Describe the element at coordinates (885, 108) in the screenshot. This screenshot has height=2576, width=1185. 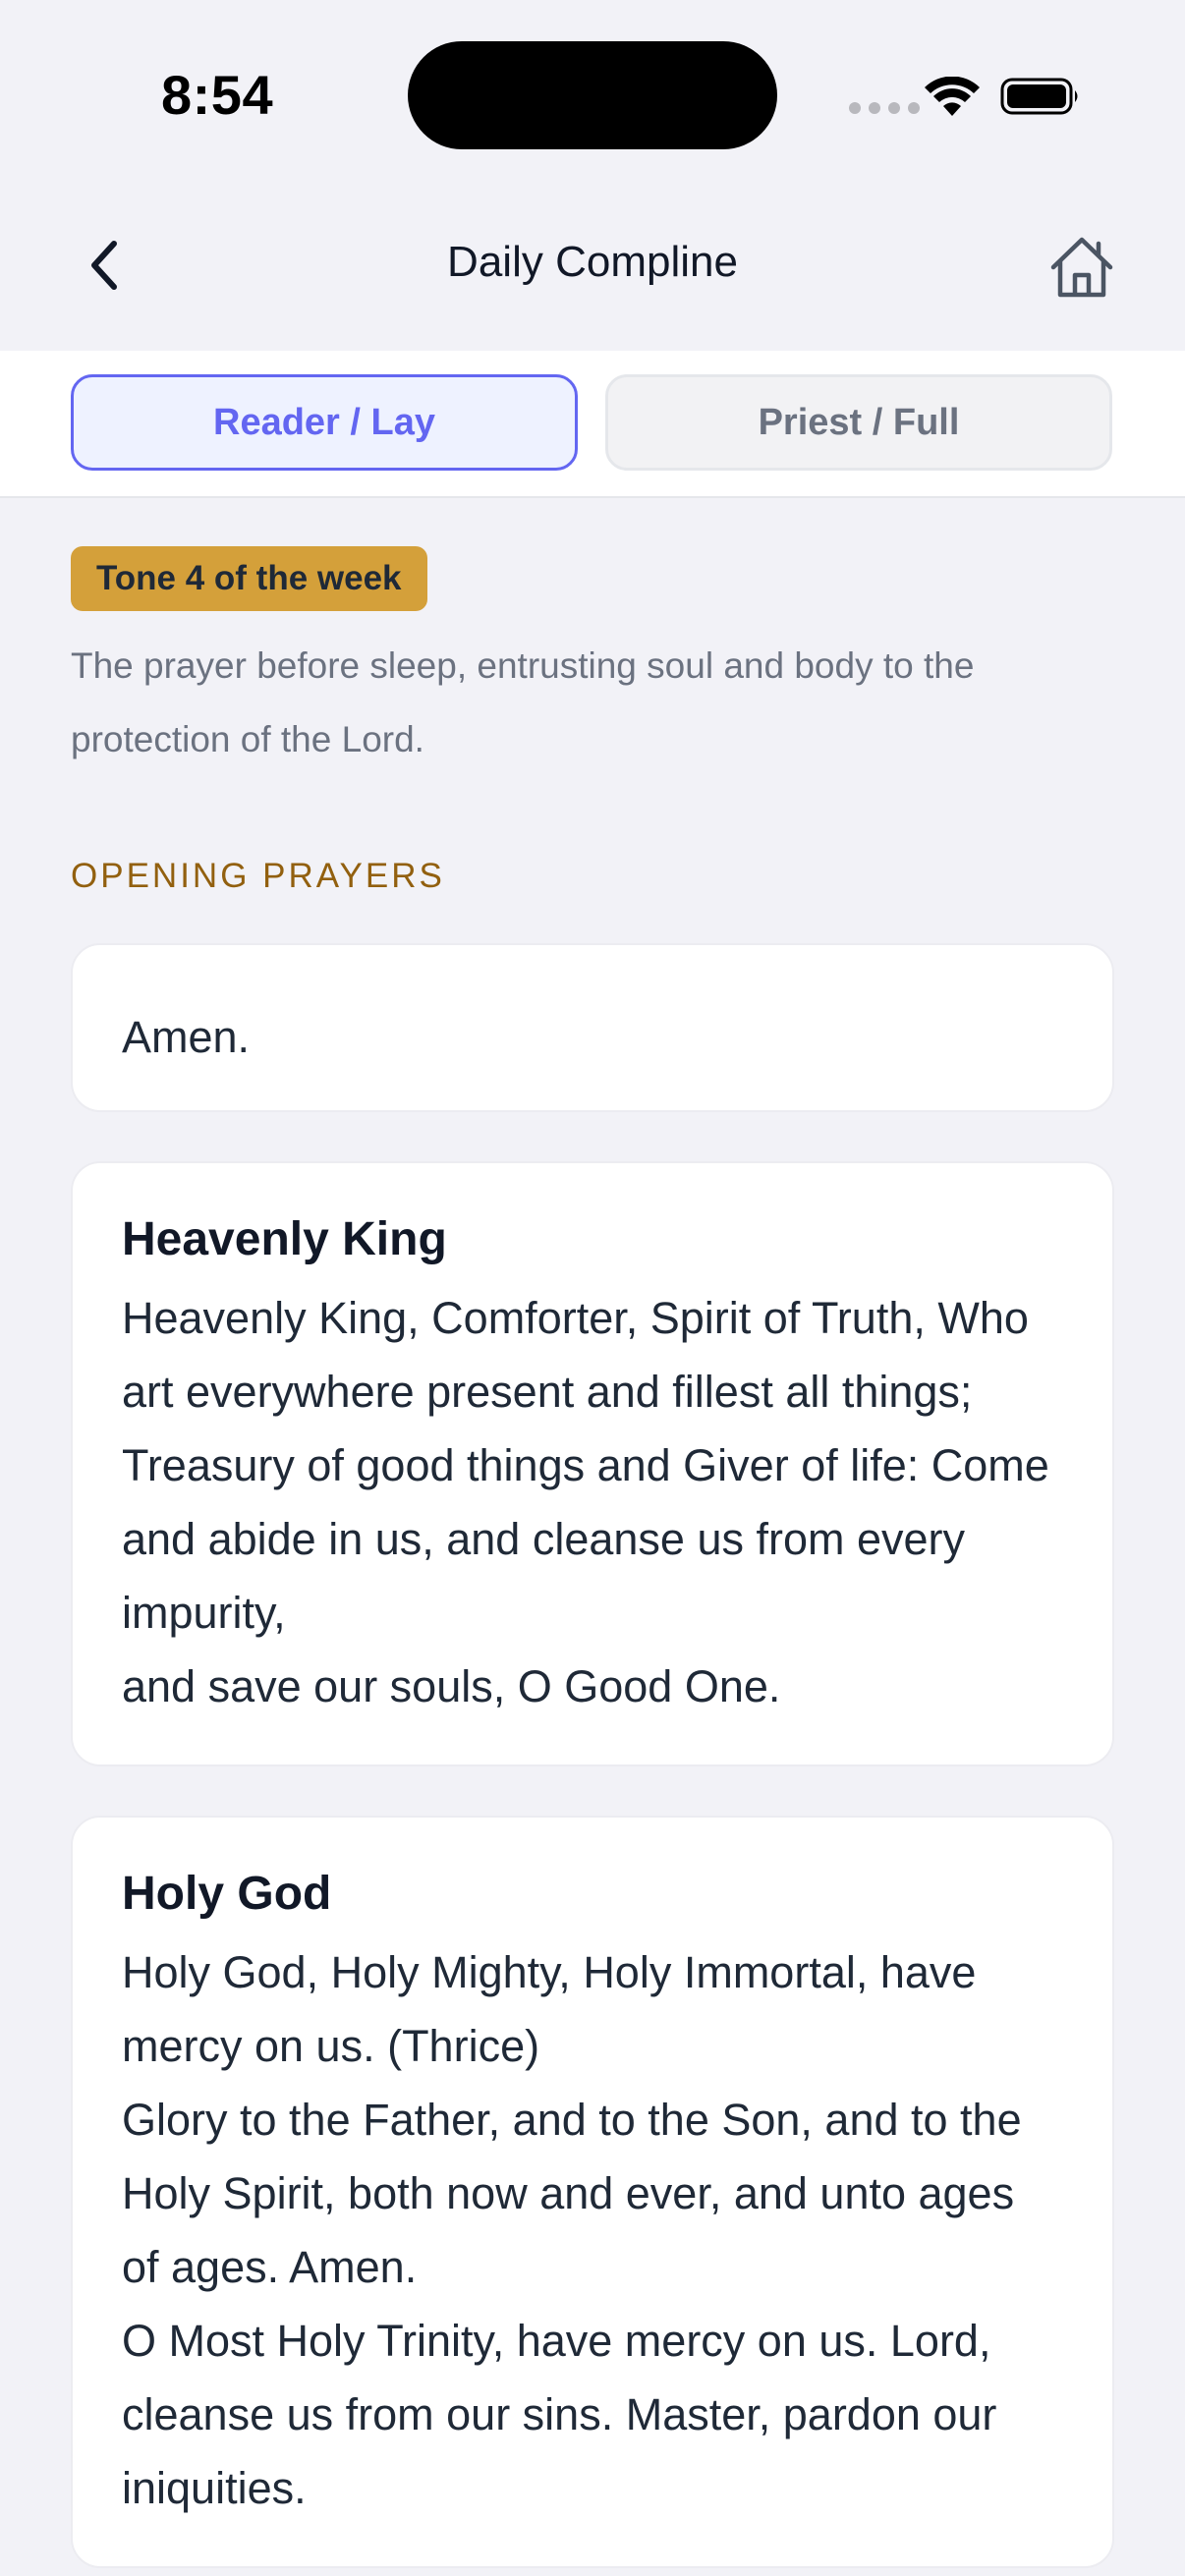
I see `cellular-signal-icon` at that location.